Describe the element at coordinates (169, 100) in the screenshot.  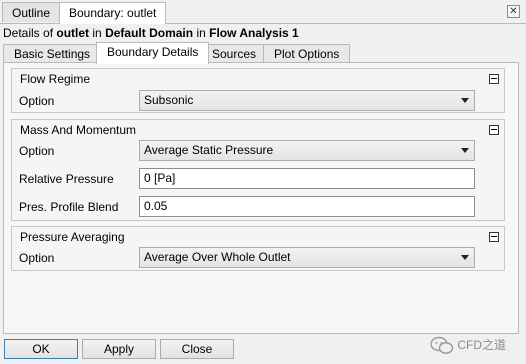
I see `flow-regime-option-value: Subsonic` at that location.